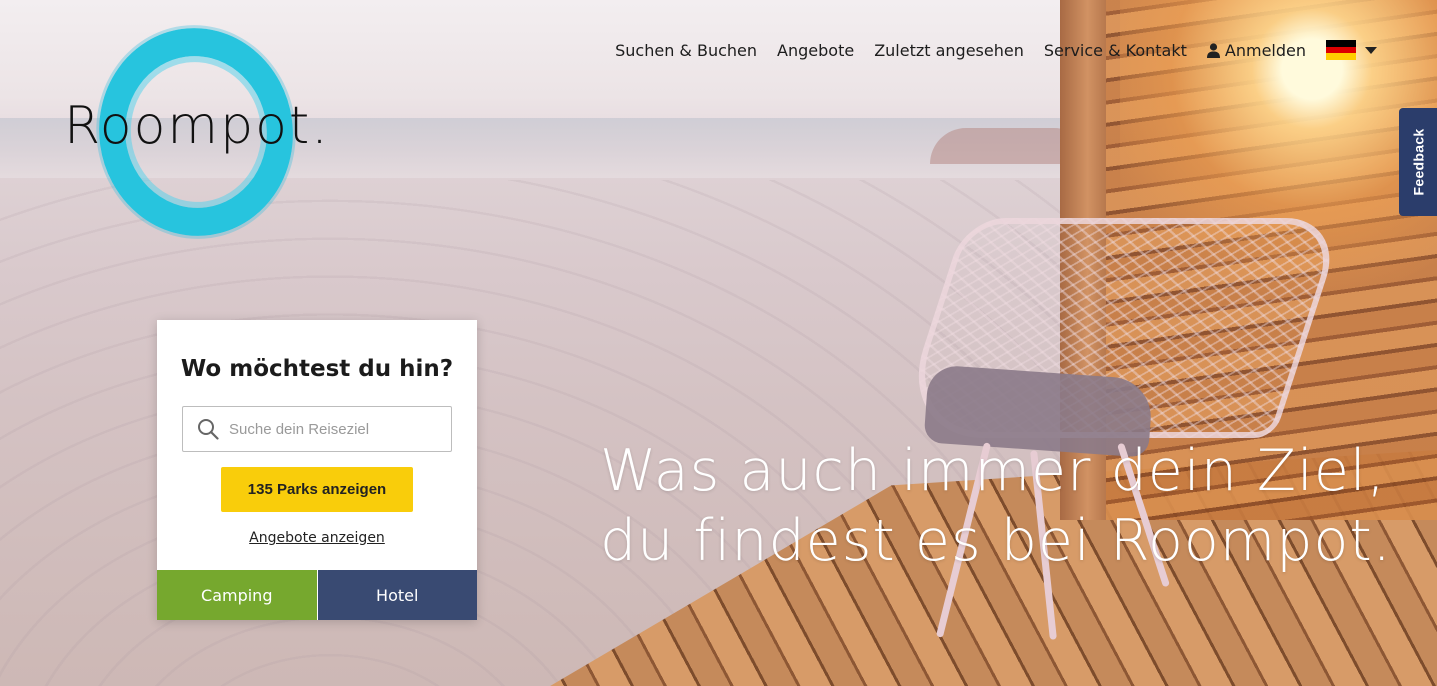 This screenshot has height=686, width=1437. I want to click on show-offers-link: Angebote anzeigen, so click(317, 538).